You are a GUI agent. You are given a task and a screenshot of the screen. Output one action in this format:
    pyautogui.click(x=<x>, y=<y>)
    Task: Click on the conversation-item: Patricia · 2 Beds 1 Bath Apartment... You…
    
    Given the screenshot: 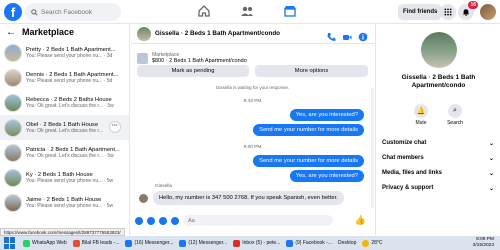 What is the action you would take?
    pyautogui.click(x=64, y=152)
    